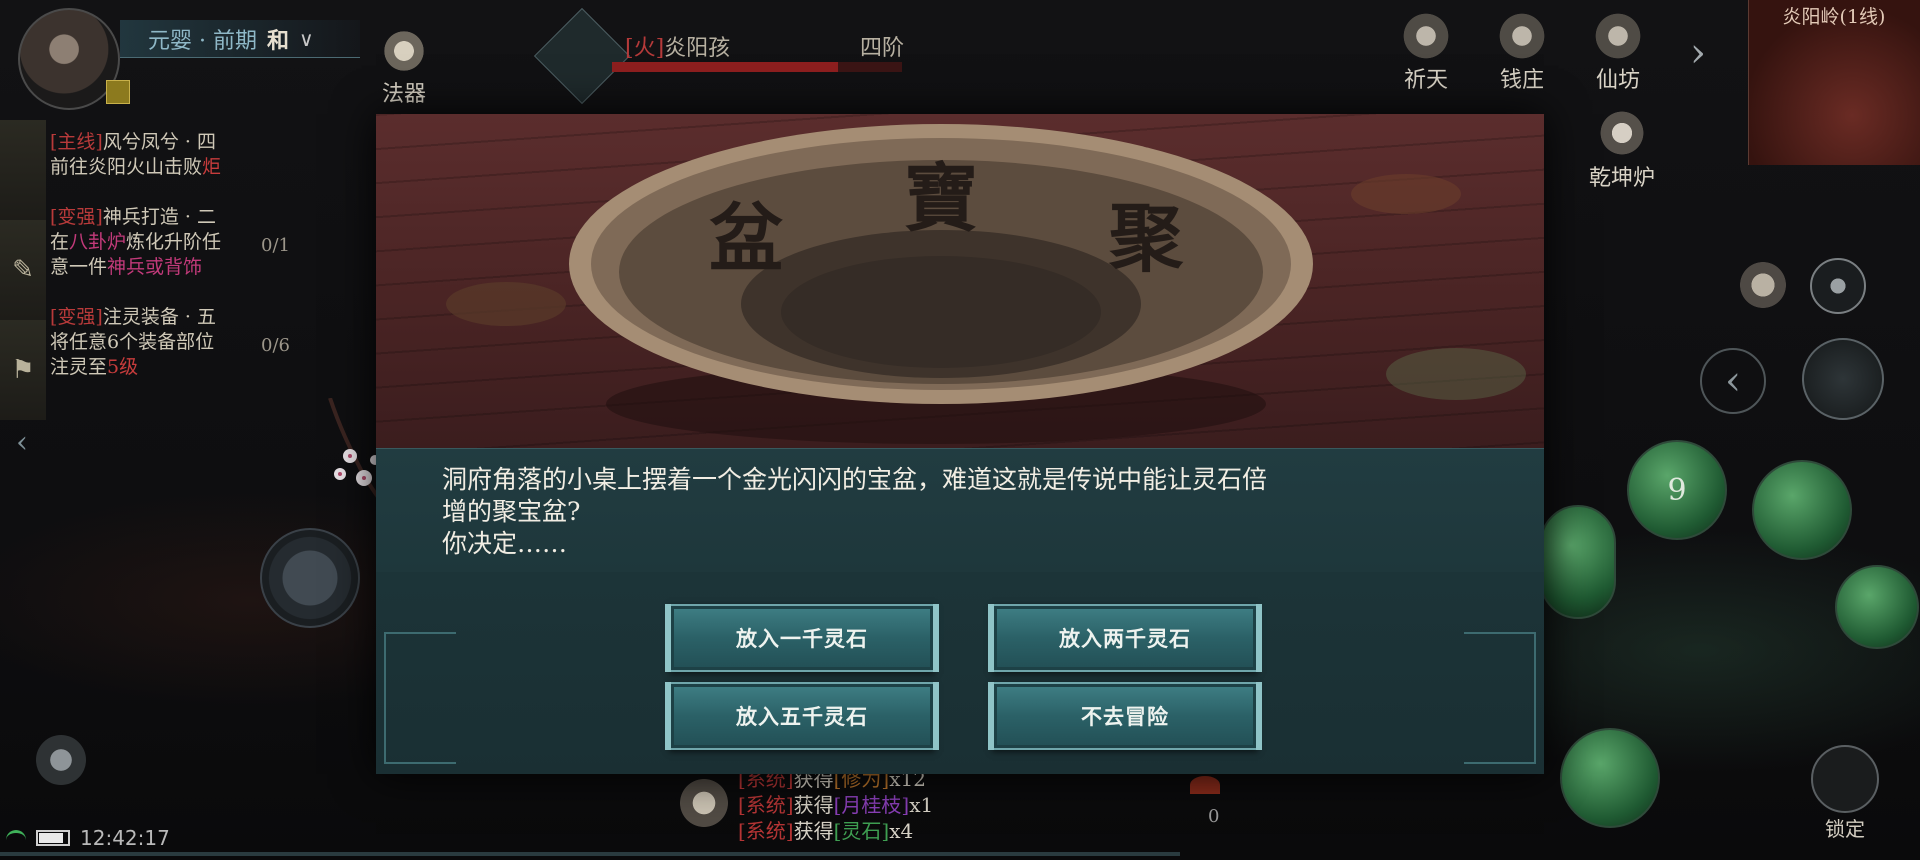  Describe the element at coordinates (1522, 36) in the screenshot. I see `bank-icon` at that location.